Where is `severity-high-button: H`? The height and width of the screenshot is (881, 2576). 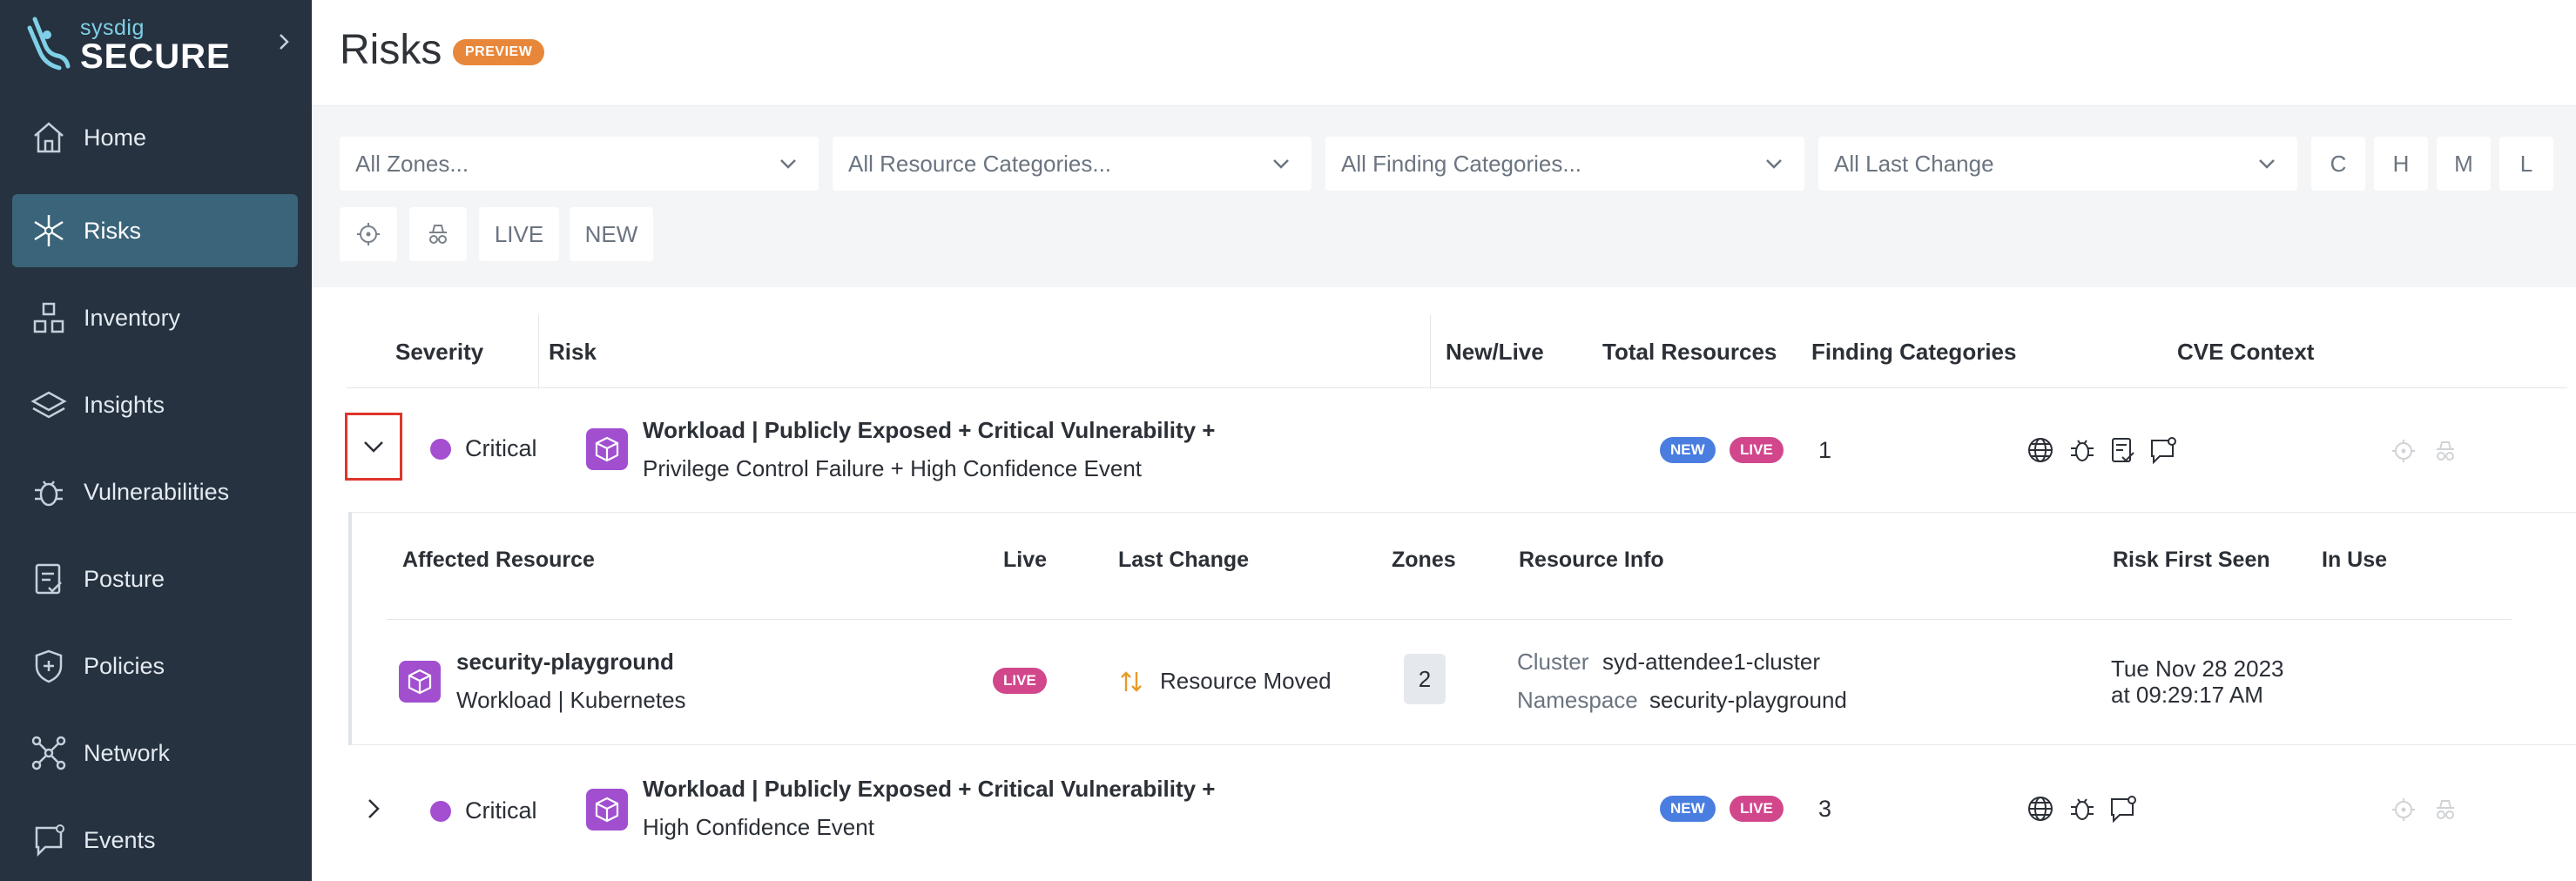 severity-high-button: H is located at coordinates (2401, 164).